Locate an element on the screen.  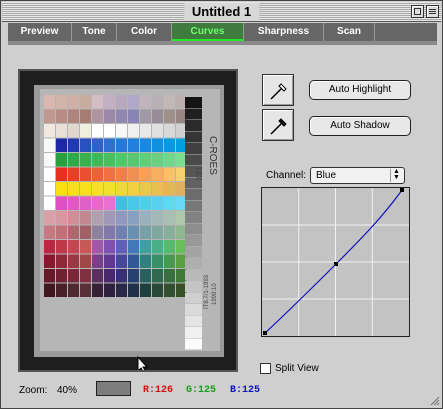
tab-color: Color is located at coordinates (144, 32).